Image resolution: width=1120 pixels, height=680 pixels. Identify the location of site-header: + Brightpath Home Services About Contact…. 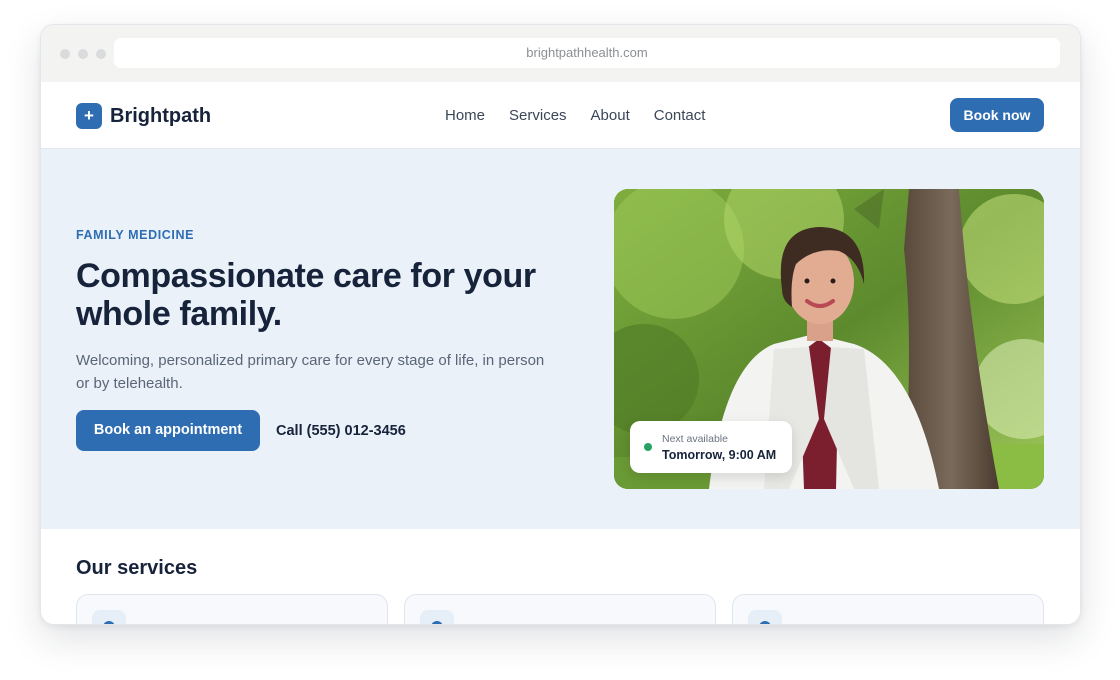
(560, 115).